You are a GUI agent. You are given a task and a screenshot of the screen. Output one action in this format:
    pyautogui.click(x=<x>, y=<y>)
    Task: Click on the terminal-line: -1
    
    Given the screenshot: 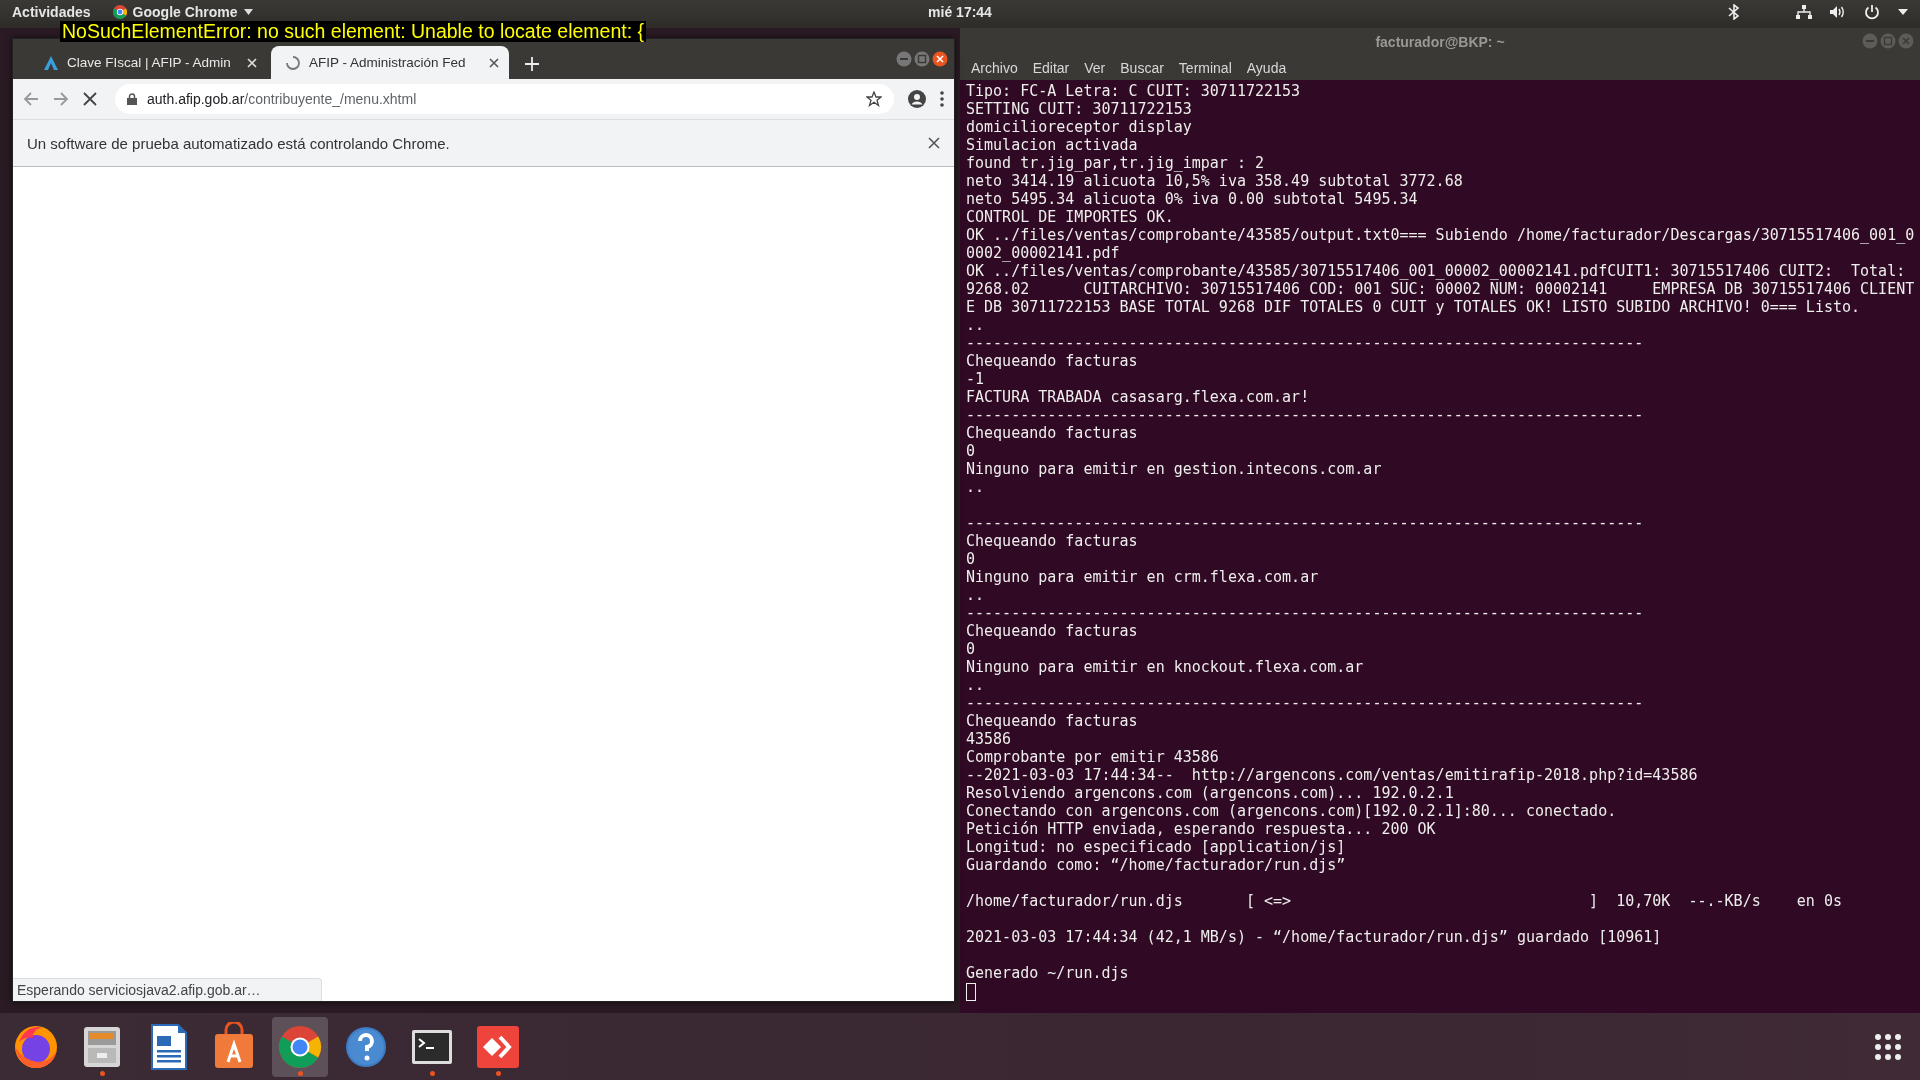 What is the action you would take?
    pyautogui.click(x=975, y=379)
    